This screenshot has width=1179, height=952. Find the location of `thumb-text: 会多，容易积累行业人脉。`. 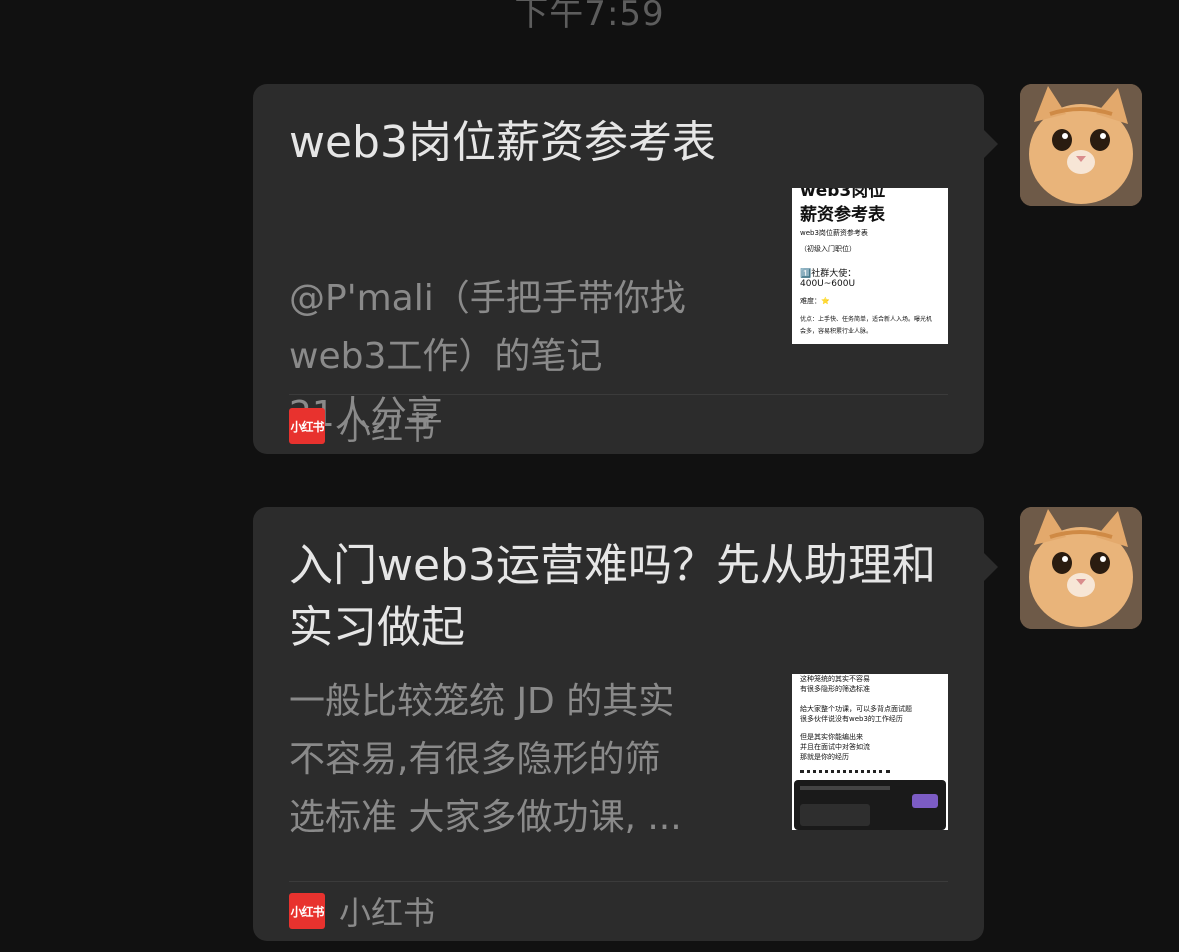

thumb-text: 会多，容易积累行业人脉。 is located at coordinates (836, 331).